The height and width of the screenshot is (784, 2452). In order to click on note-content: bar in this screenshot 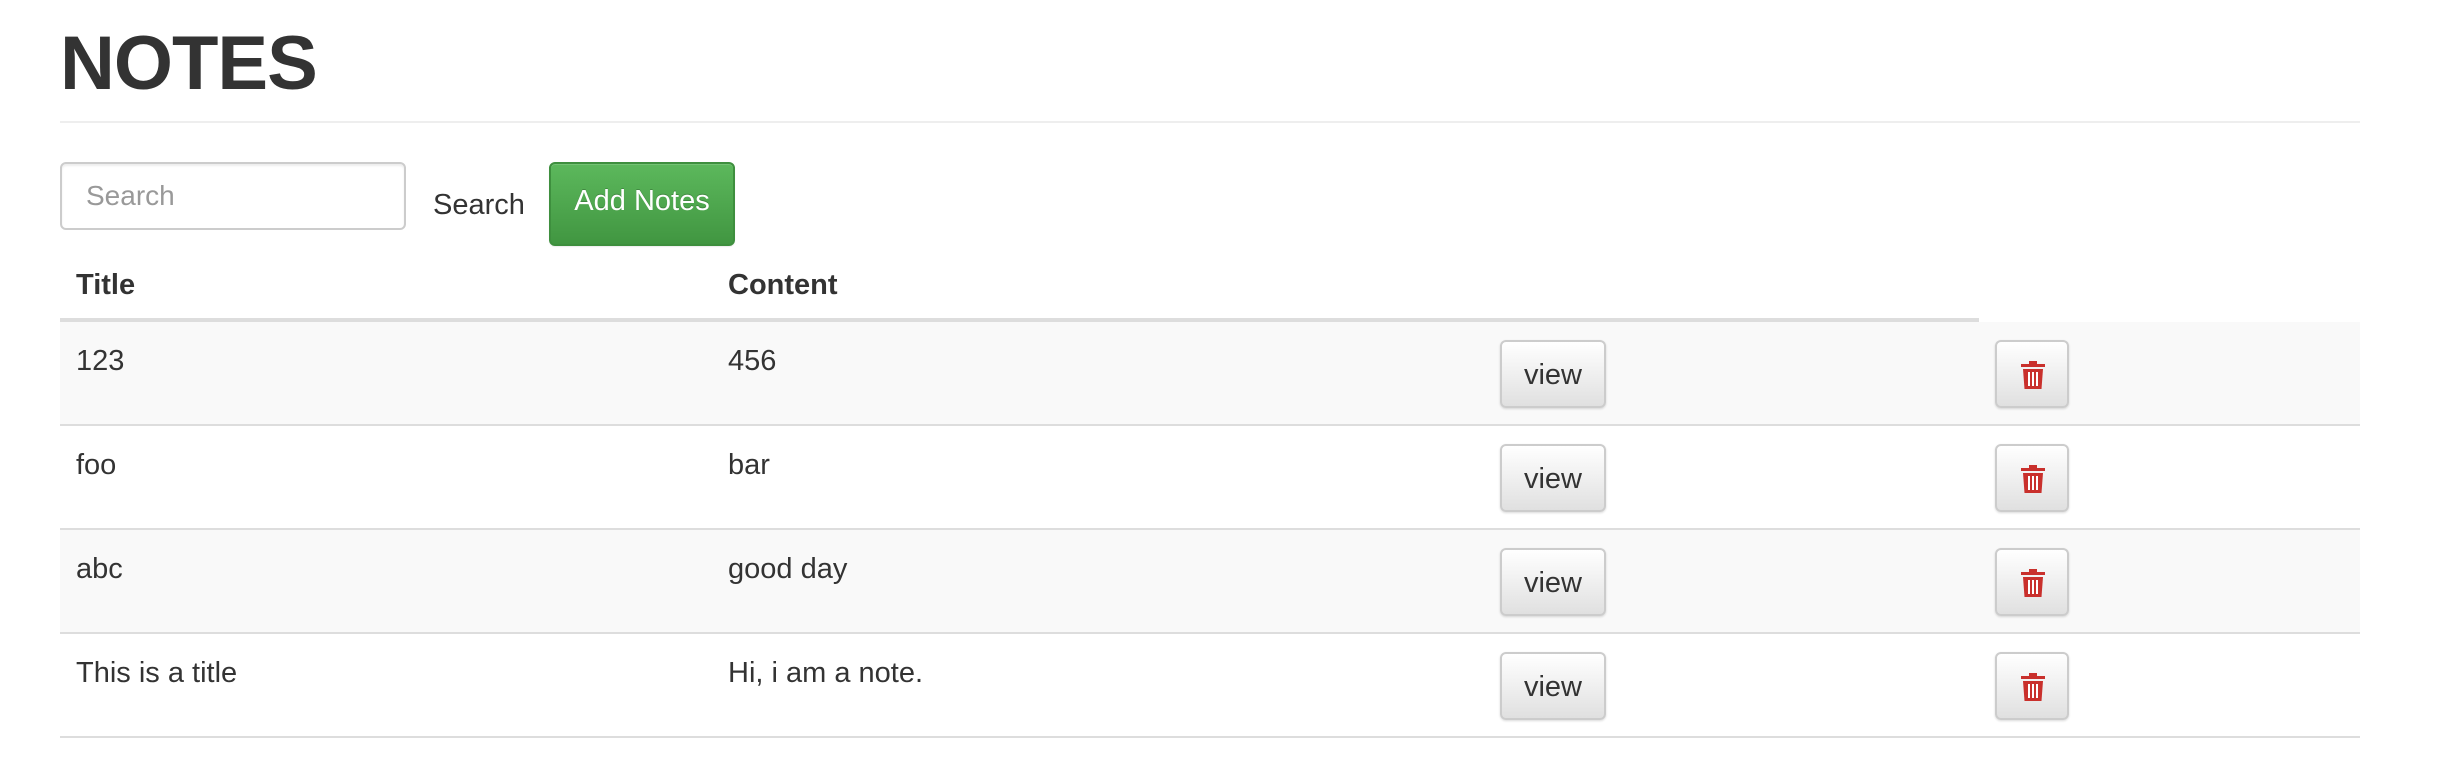, I will do `click(749, 465)`.